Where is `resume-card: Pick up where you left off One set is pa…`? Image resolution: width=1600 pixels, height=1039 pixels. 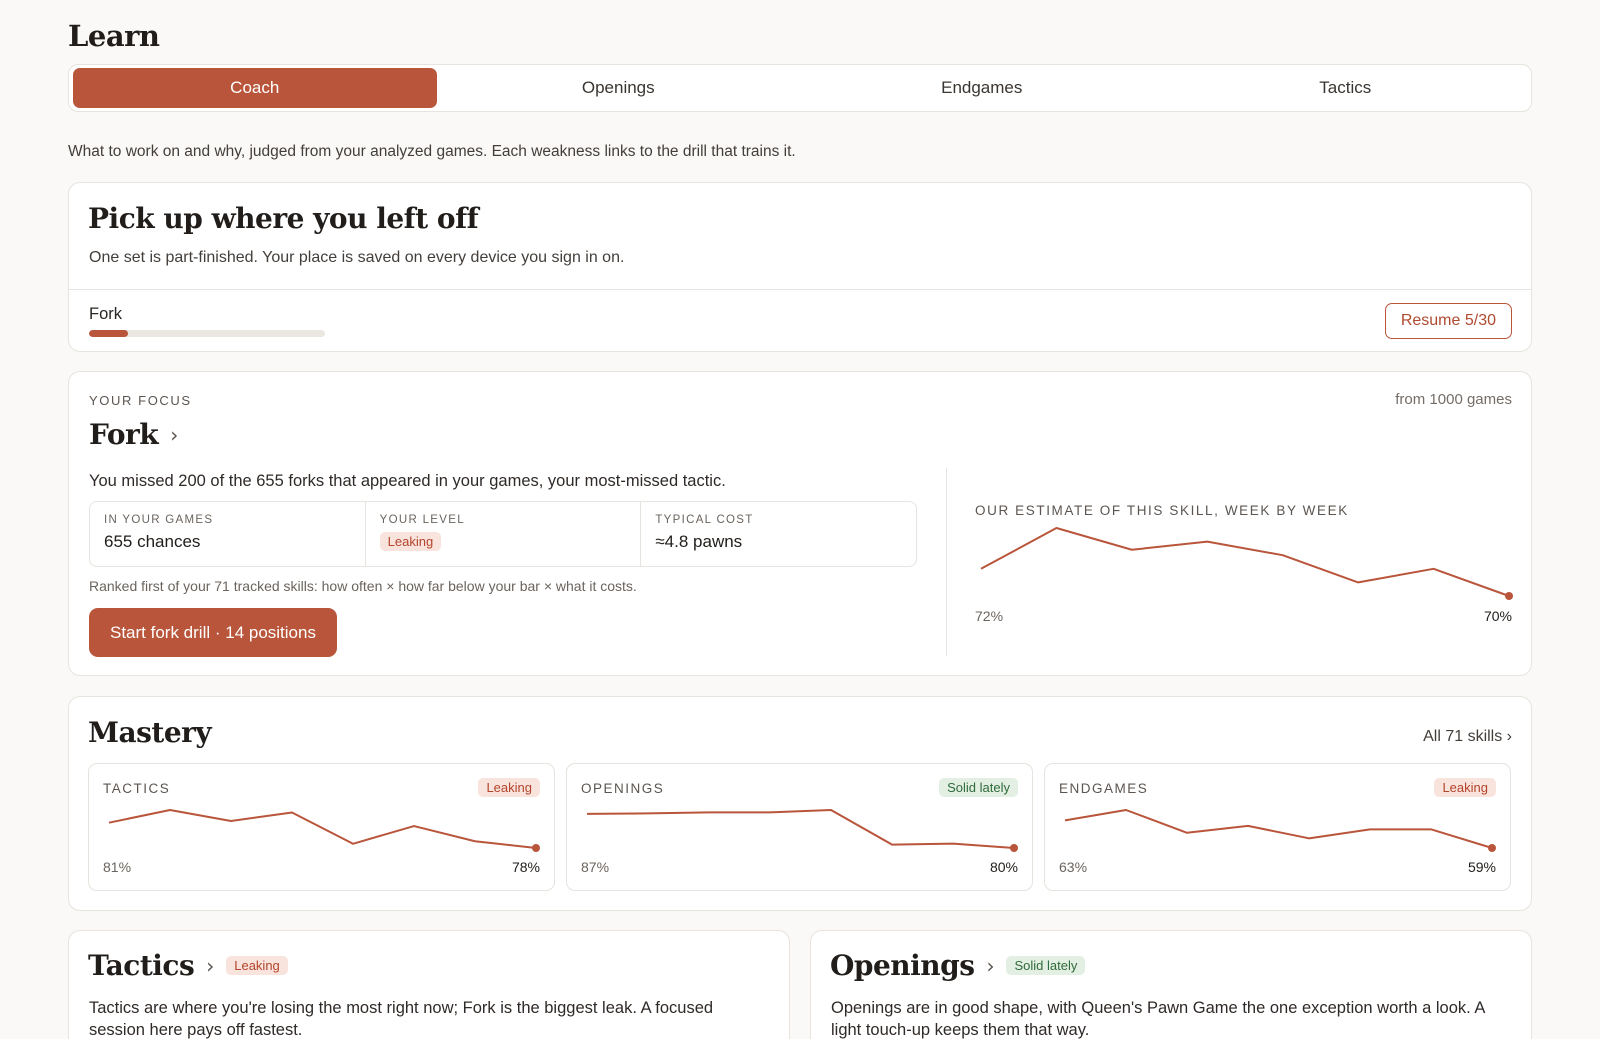
resume-card: Pick up where you left off One set is pa… is located at coordinates (800, 267).